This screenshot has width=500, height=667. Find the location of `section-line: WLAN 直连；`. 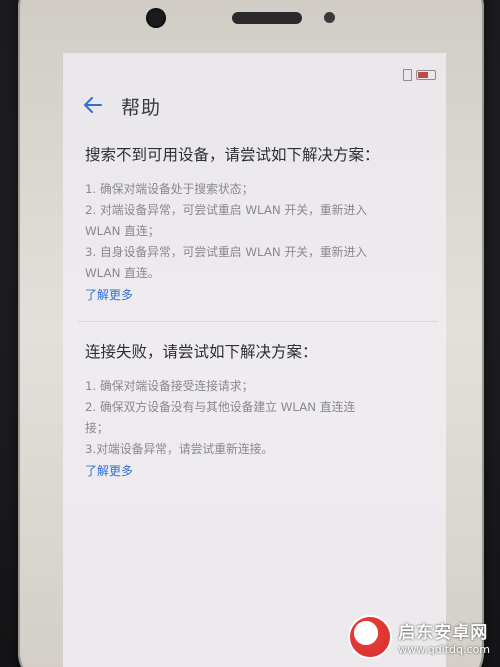

section-line: WLAN 直连； is located at coordinates (122, 231).